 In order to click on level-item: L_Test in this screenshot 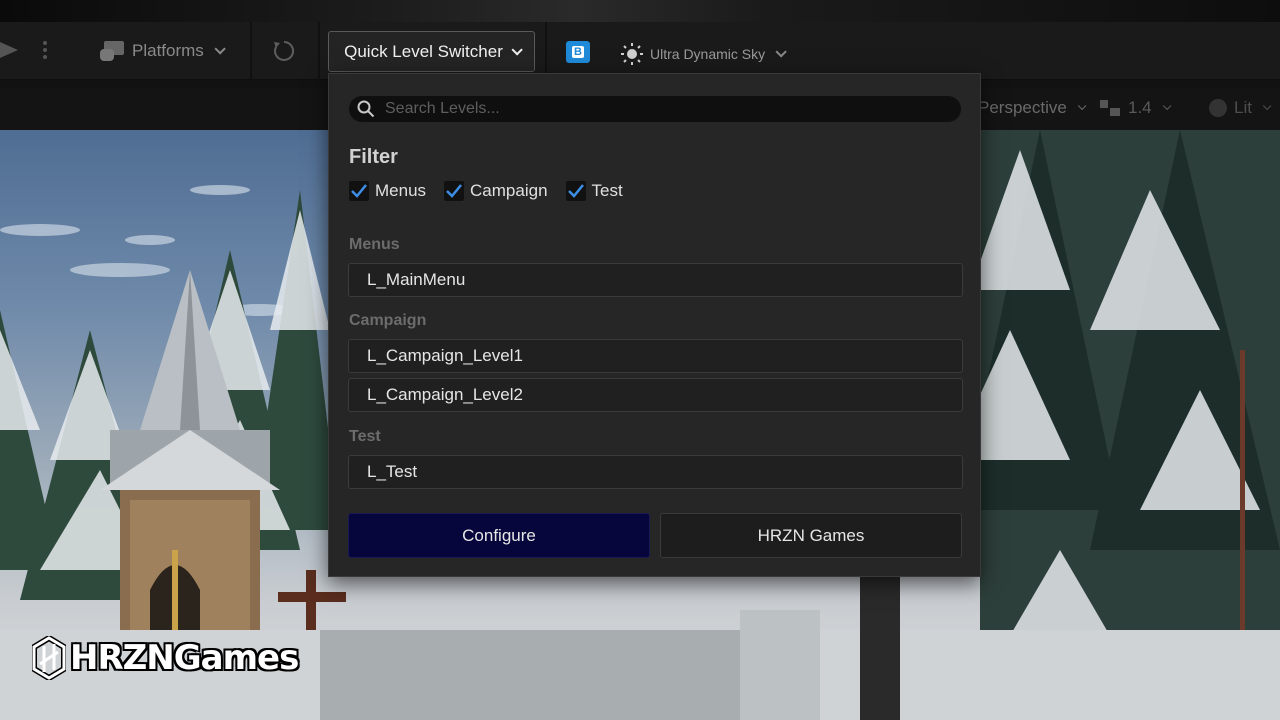, I will do `click(655, 472)`.